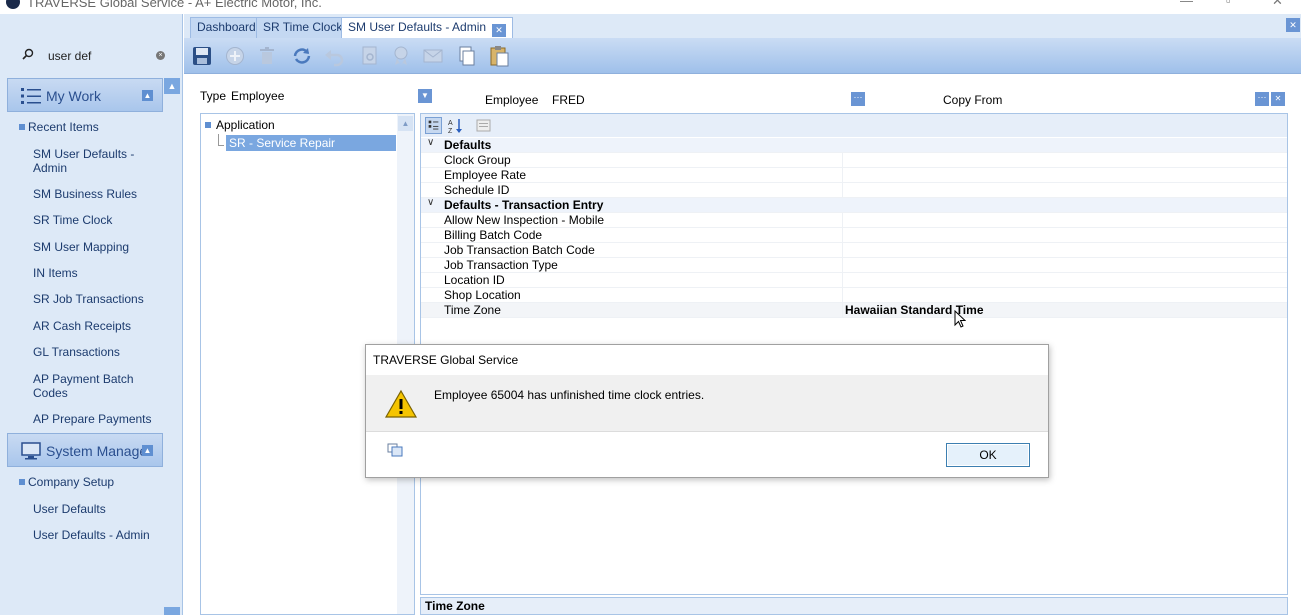 Image resolution: width=1301 pixels, height=615 pixels. Describe the element at coordinates (854, 295) in the screenshot. I see `property-row-shop-location: Shop Location` at that location.